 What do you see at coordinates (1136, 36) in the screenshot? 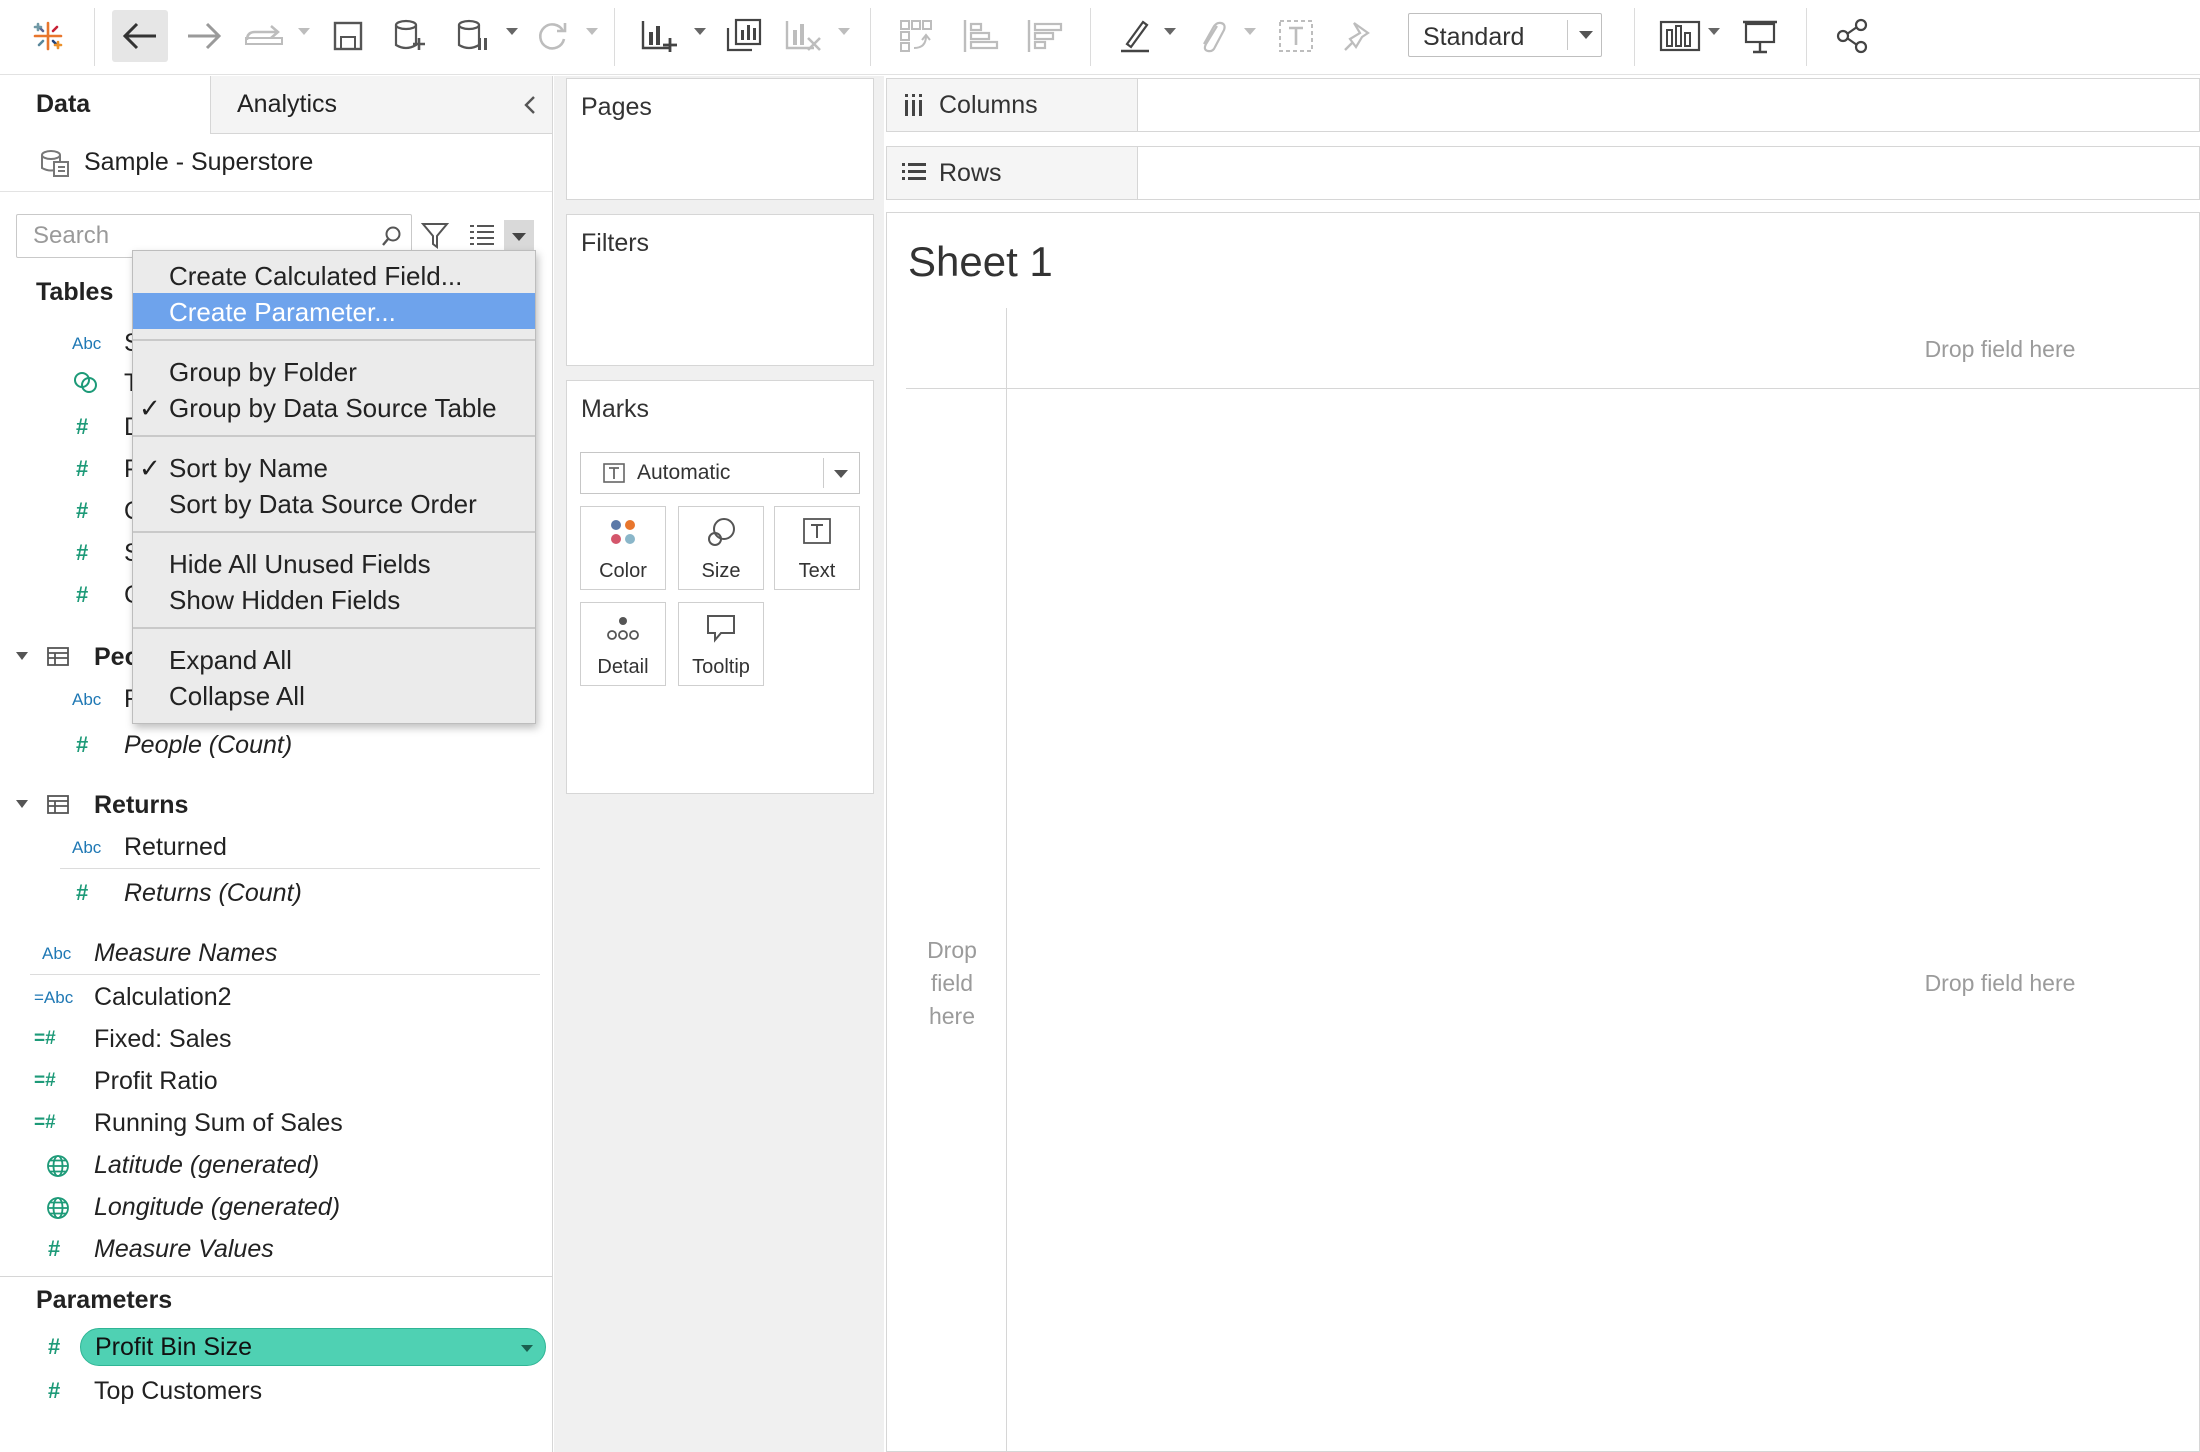
I see `highlight-icon` at bounding box center [1136, 36].